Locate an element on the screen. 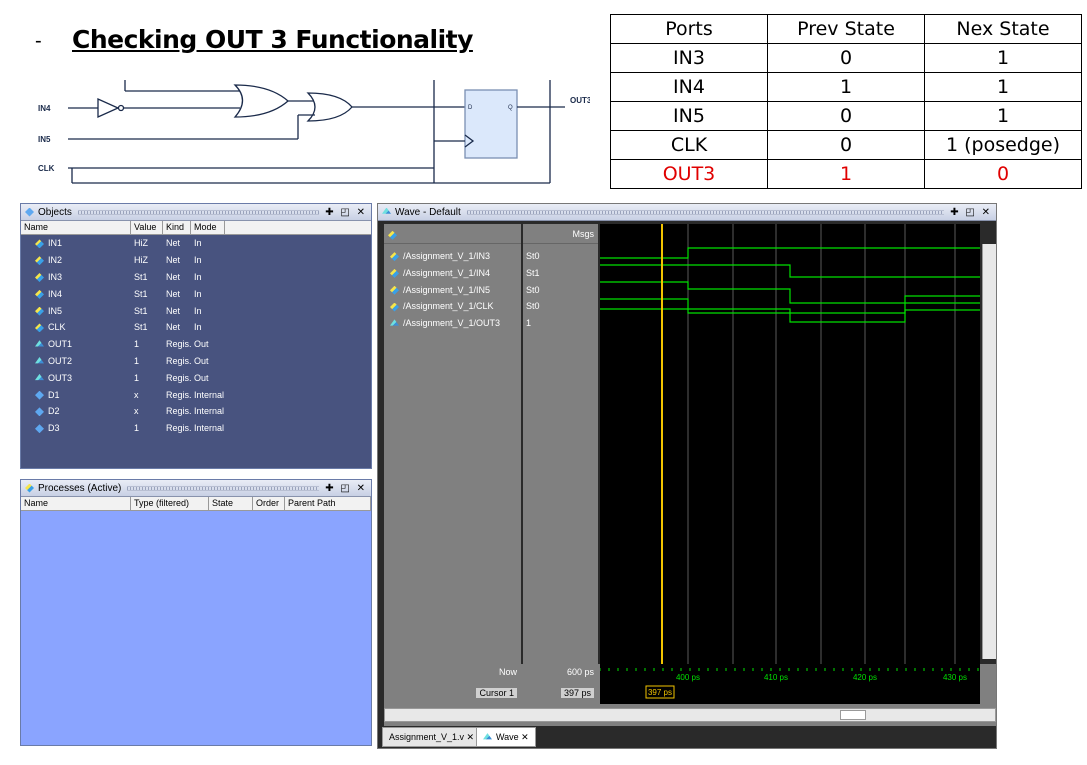 This screenshot has height=765, width=1087. object-name: IN3 is located at coordinates (55, 276).